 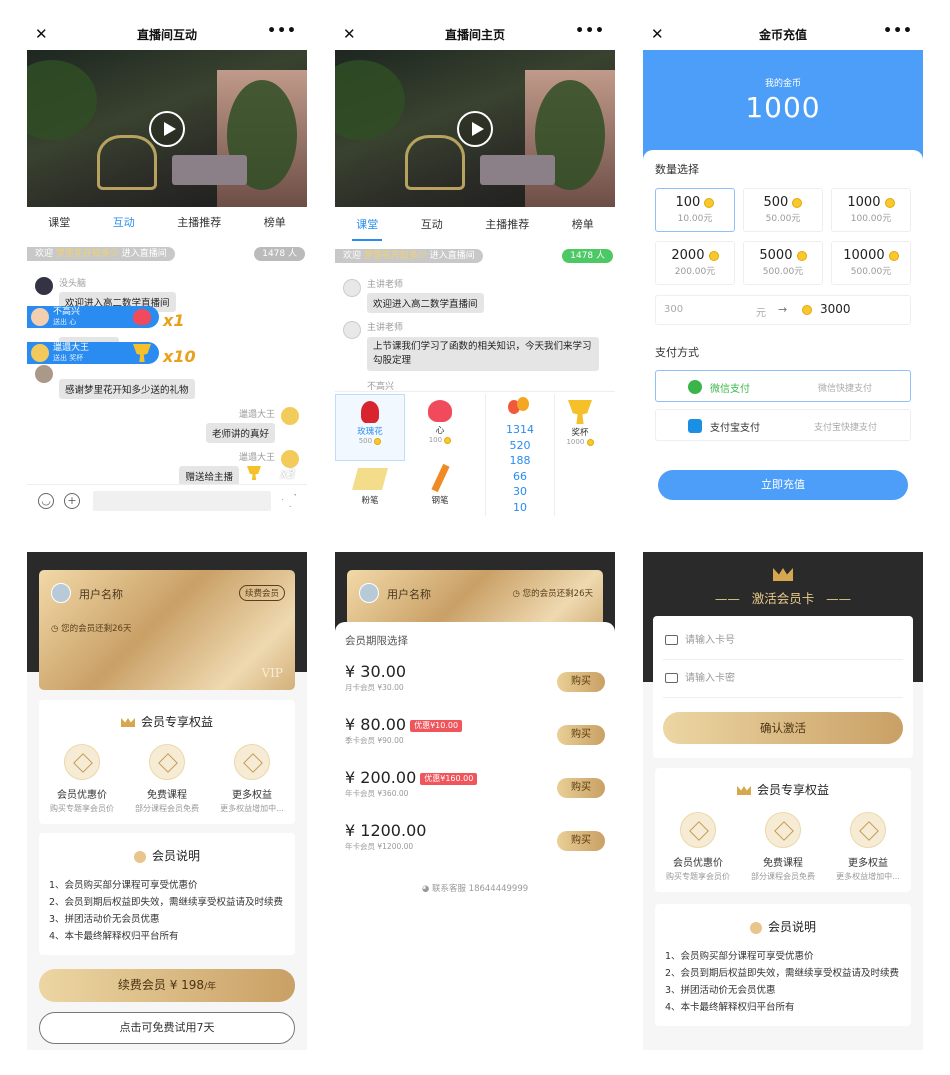 What do you see at coordinates (783, 34) in the screenshot?
I see `nav-bar: ✕ 金币充值 •••` at bounding box center [783, 34].